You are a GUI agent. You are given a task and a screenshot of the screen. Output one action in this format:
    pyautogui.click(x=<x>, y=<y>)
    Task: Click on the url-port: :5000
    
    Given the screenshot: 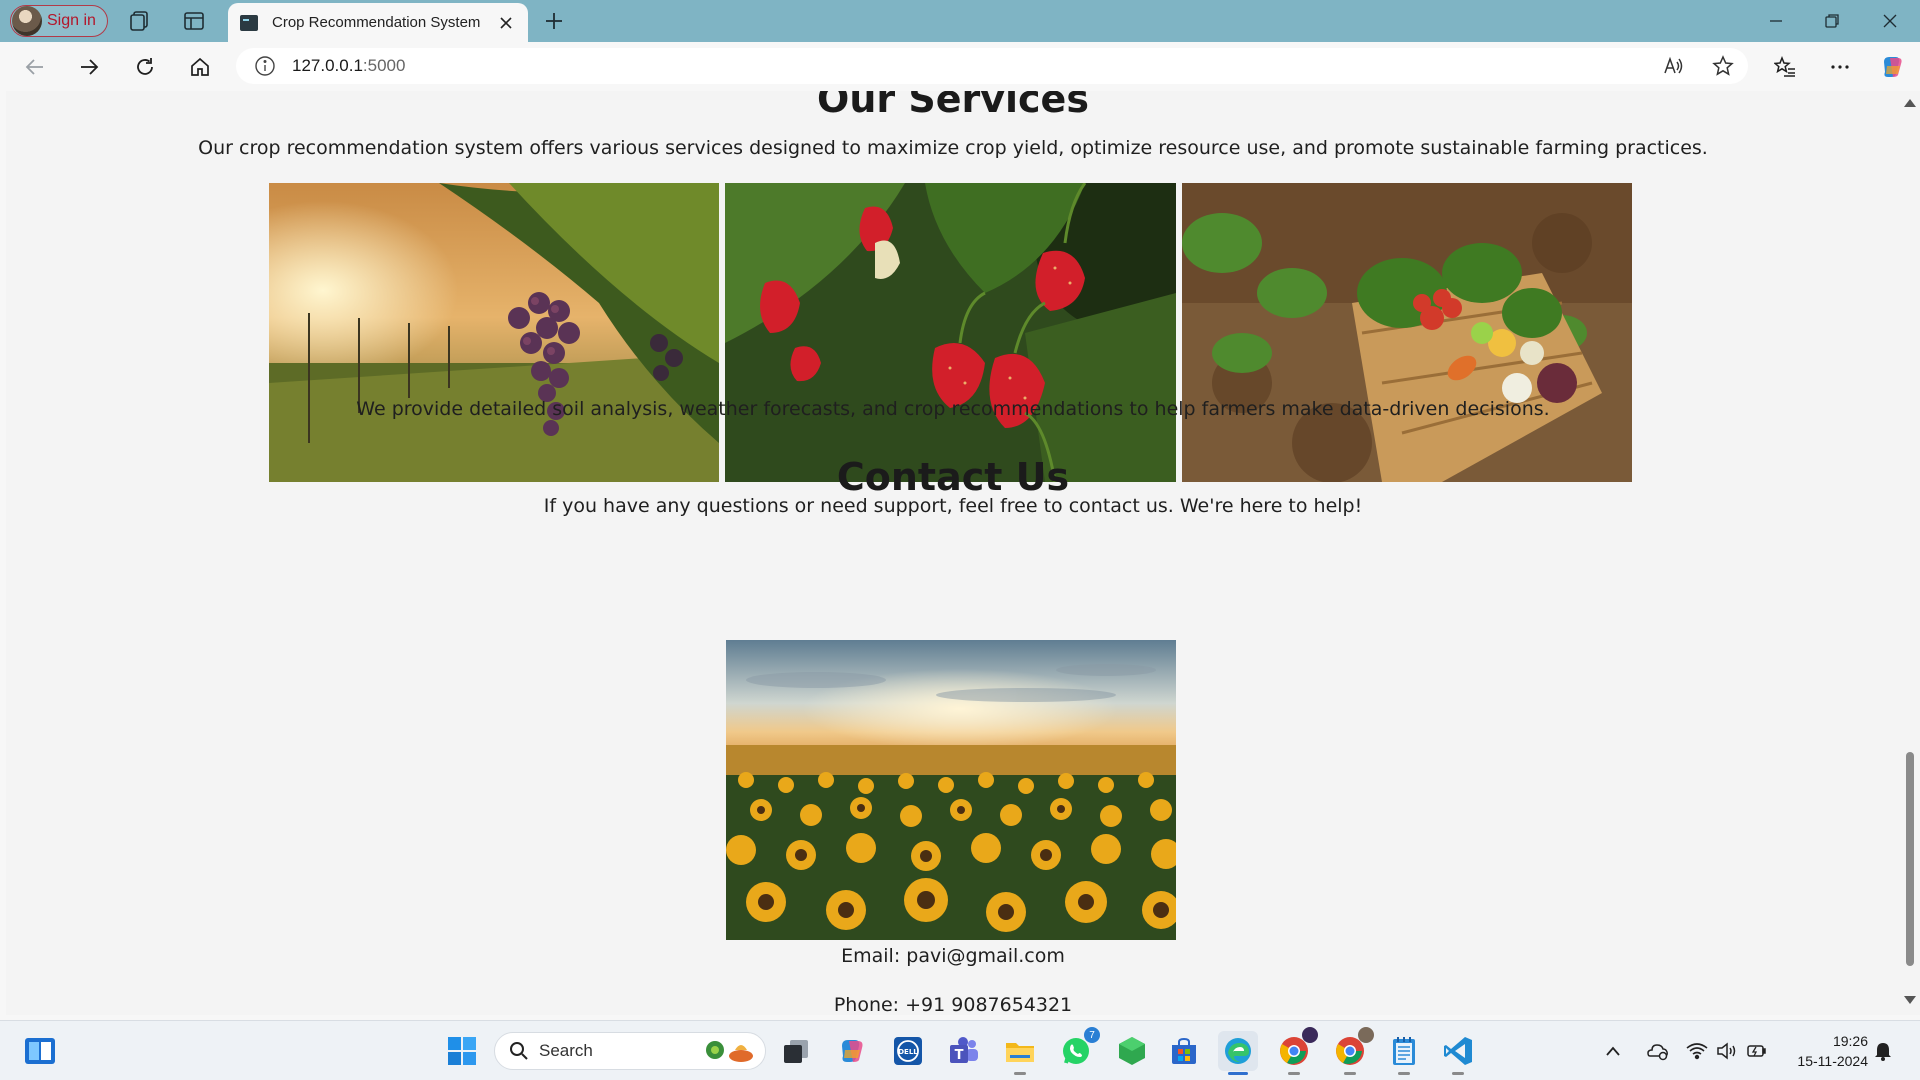 What is the action you would take?
    pyautogui.click(x=384, y=65)
    